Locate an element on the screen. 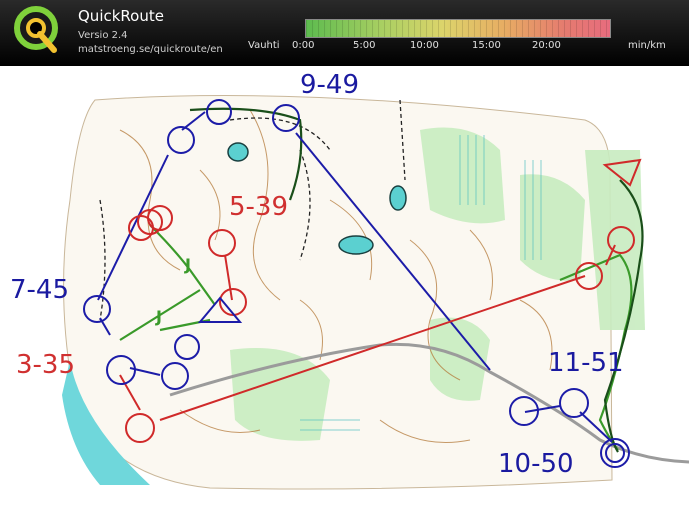 The image size is (689, 510). split-label: 5-39 is located at coordinates (258, 207).